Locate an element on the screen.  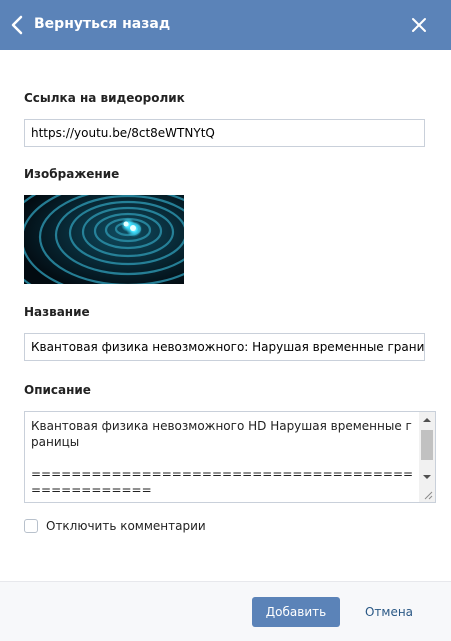
cancel-button: Отмена is located at coordinates (389, 612).